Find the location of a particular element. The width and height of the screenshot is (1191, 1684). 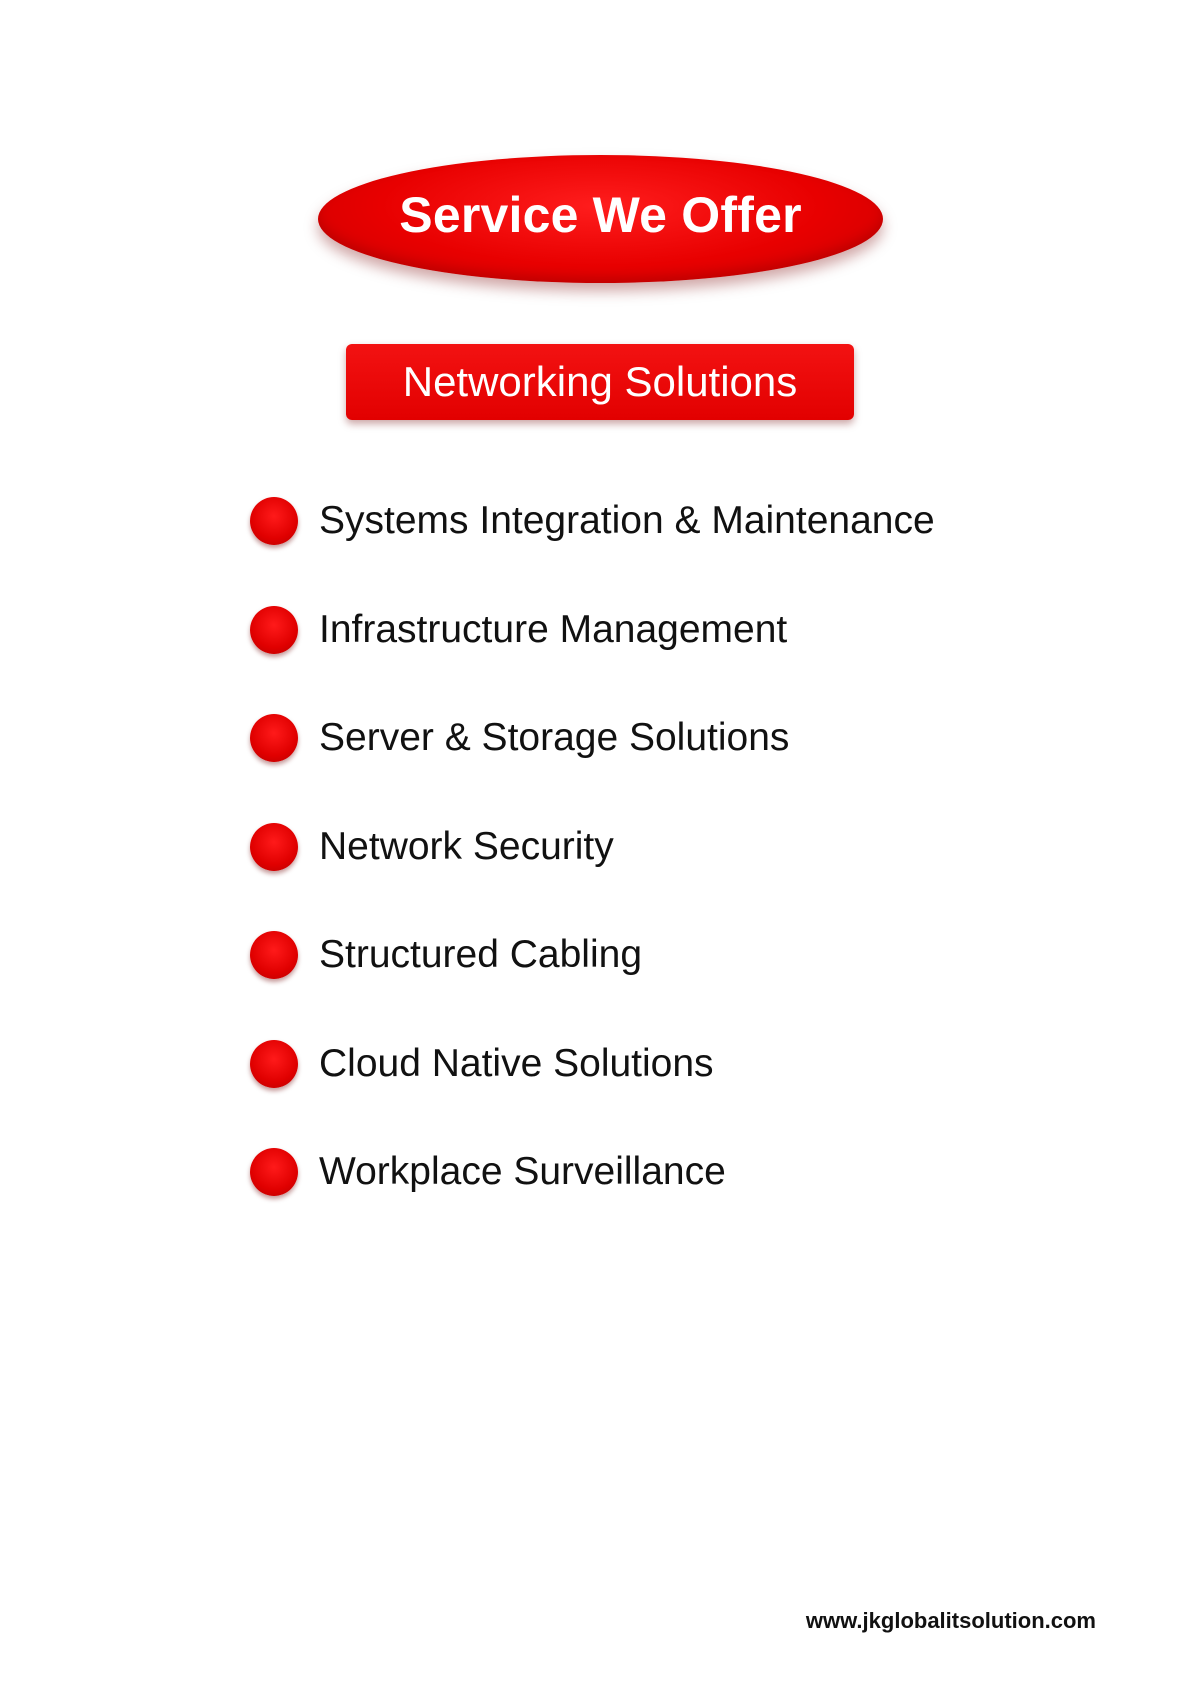

list-item: Cloud Native Solutions is located at coordinates (592, 1092).